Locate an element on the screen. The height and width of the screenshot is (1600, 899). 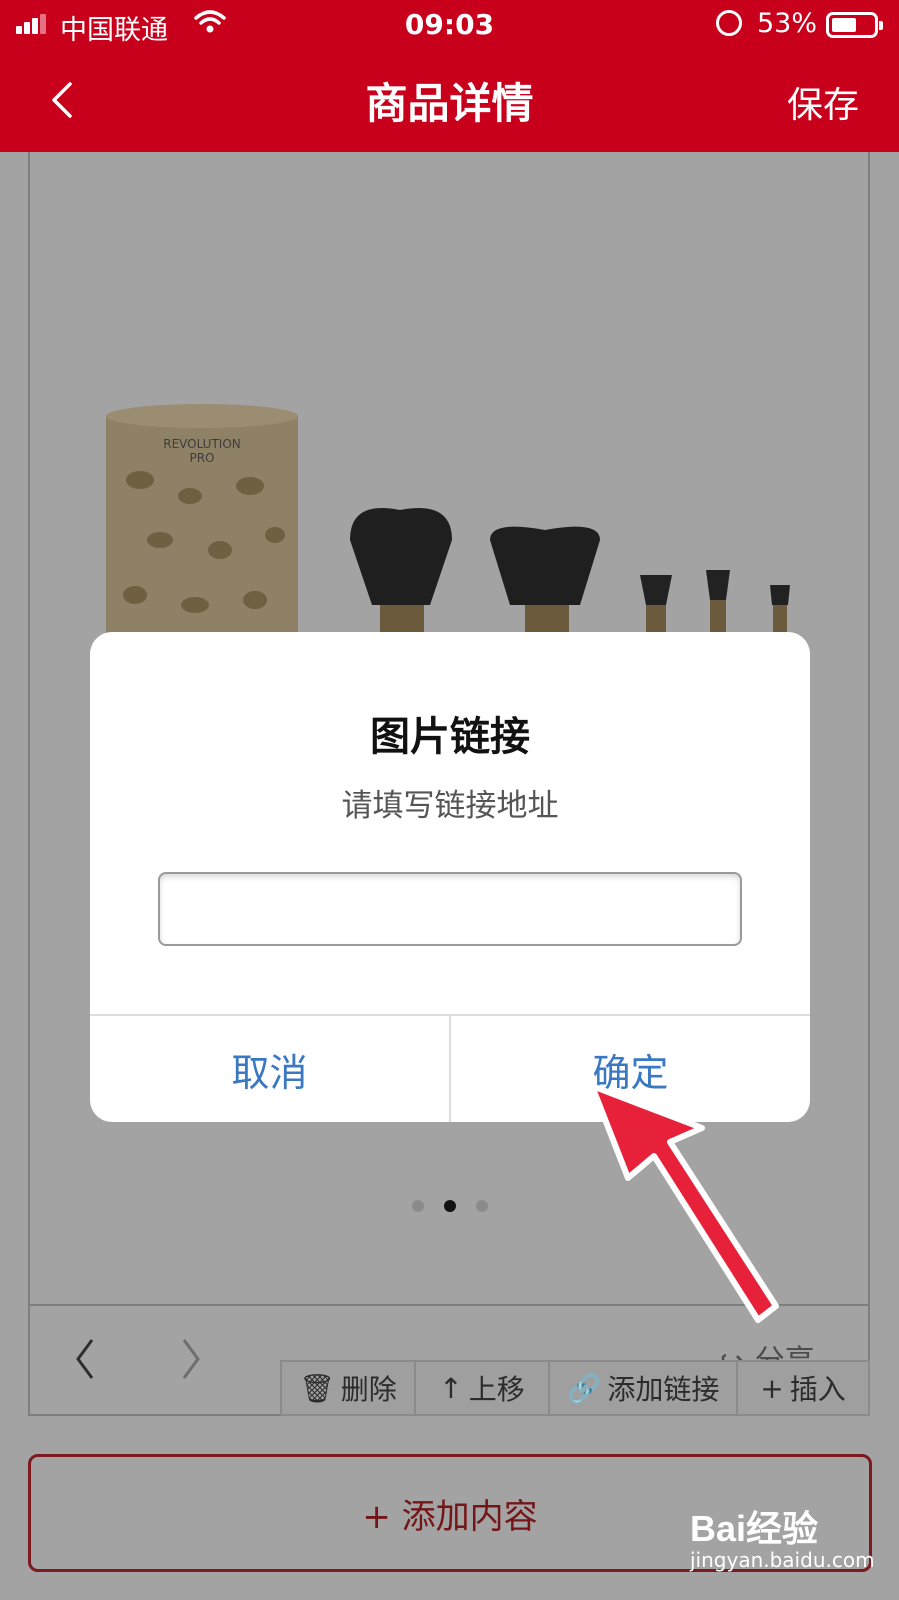
edit-toolbar: 🗑 删除 ↑ 上移 🔗 添加链接 + 插入 is located at coordinates (575, 1388).